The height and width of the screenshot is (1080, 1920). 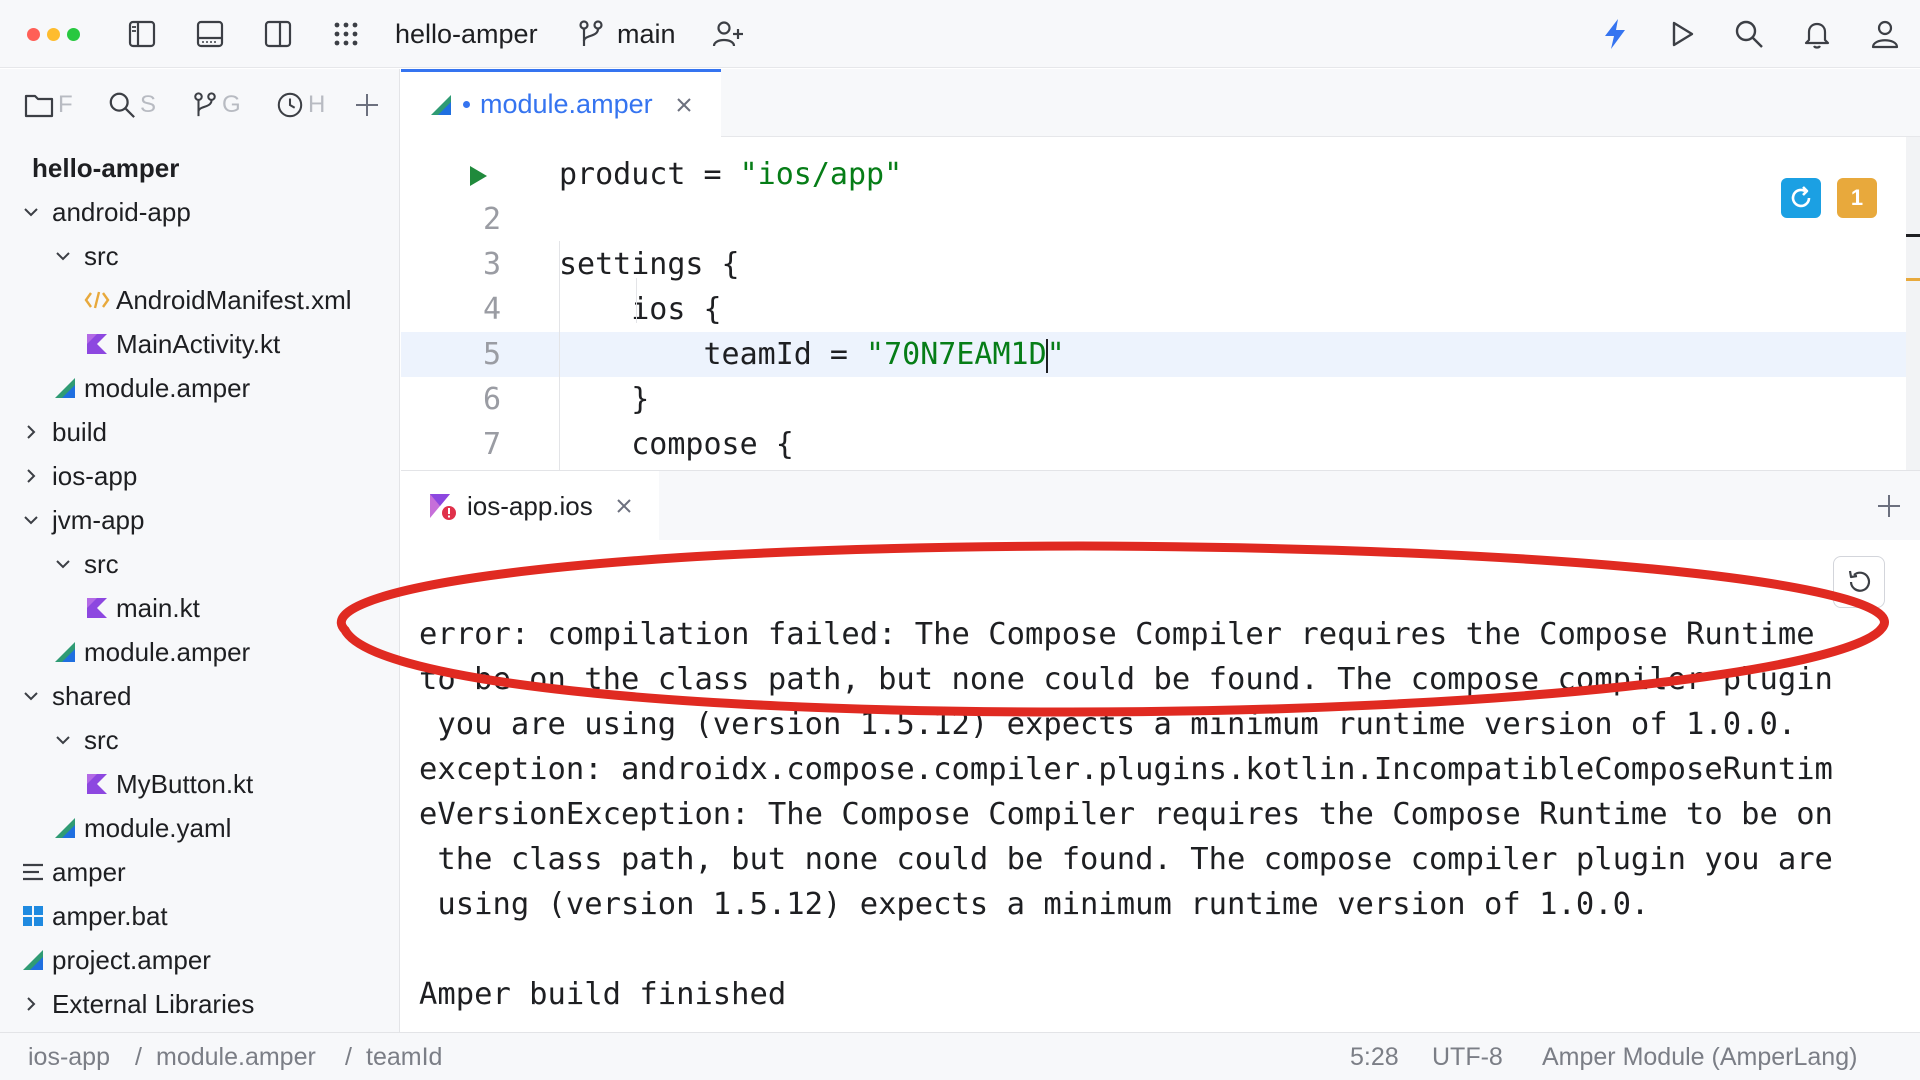 I want to click on file-encoding: UTF-8, so click(x=1467, y=1057).